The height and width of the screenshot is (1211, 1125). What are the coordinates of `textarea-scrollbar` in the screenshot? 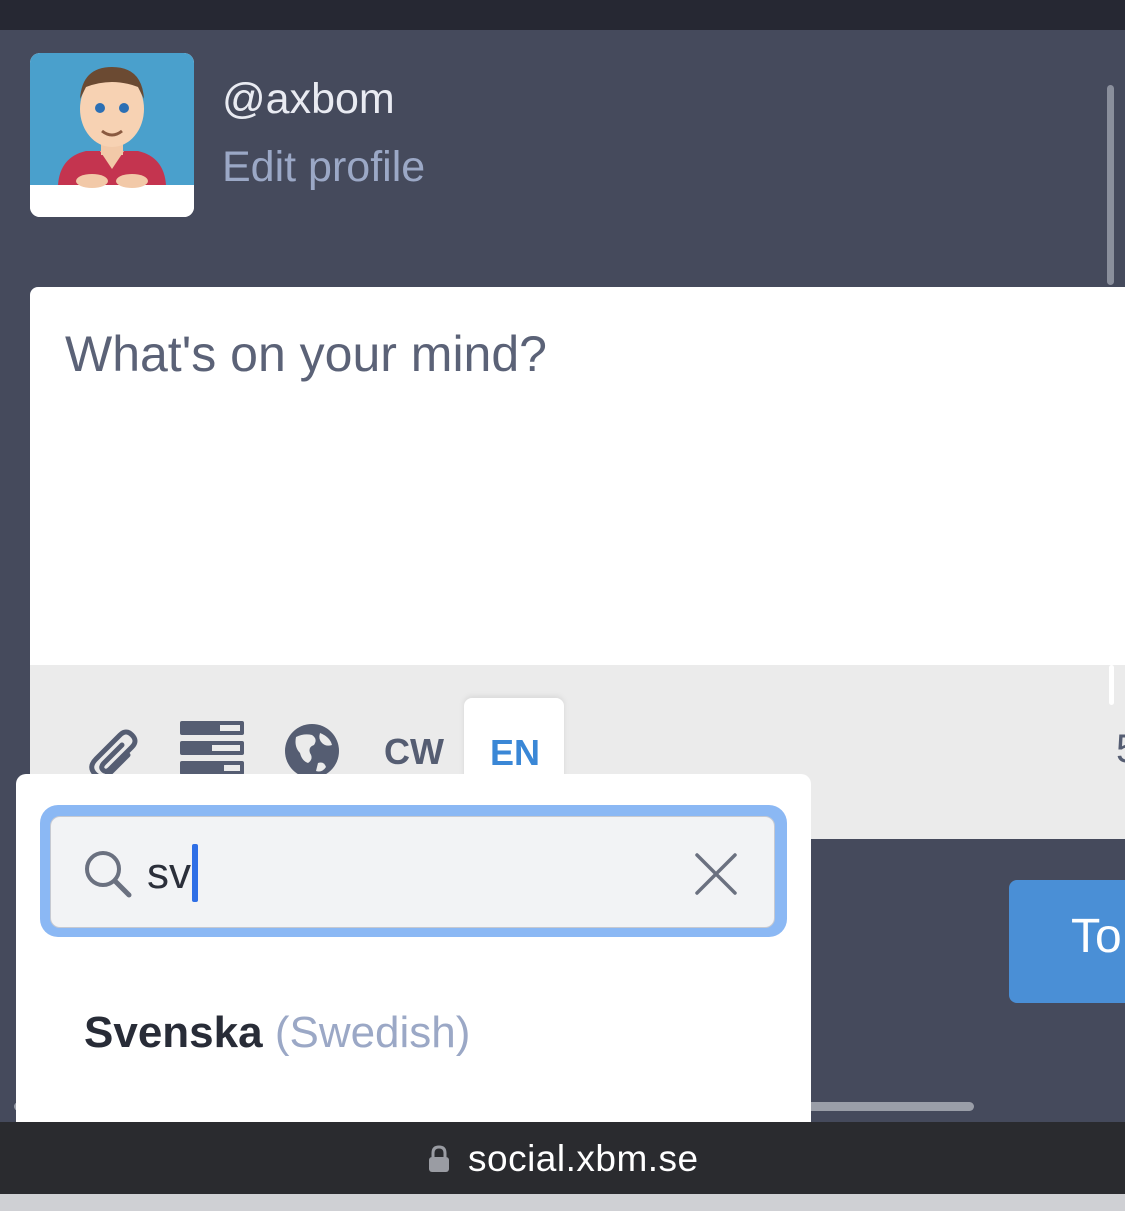 It's located at (1111, 685).